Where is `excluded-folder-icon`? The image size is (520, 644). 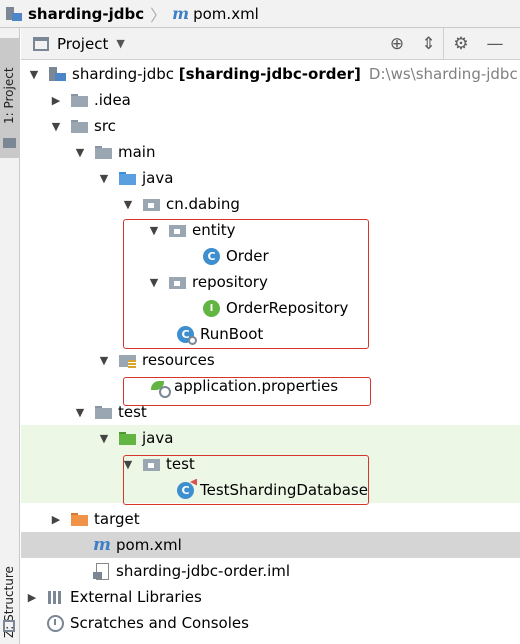
excluded-folder-icon is located at coordinates (79, 519).